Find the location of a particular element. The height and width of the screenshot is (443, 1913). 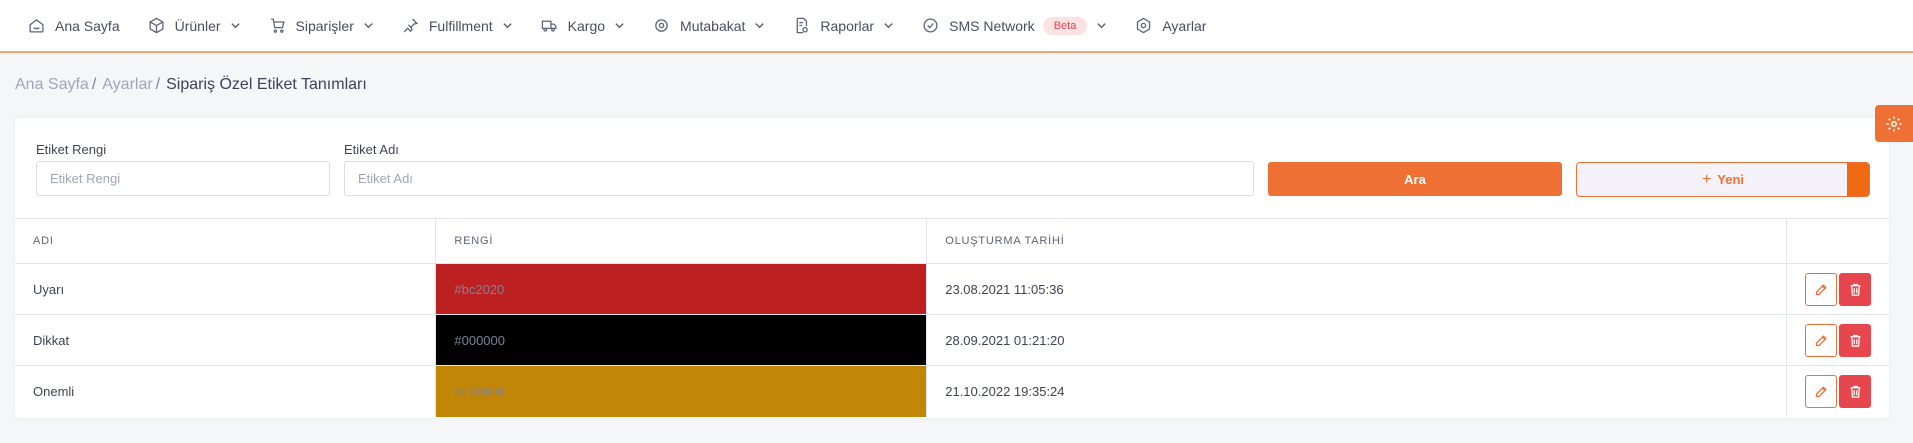

table-row: Uyarı #bc2020 23.08.2021 11:05:36 is located at coordinates (952, 289).